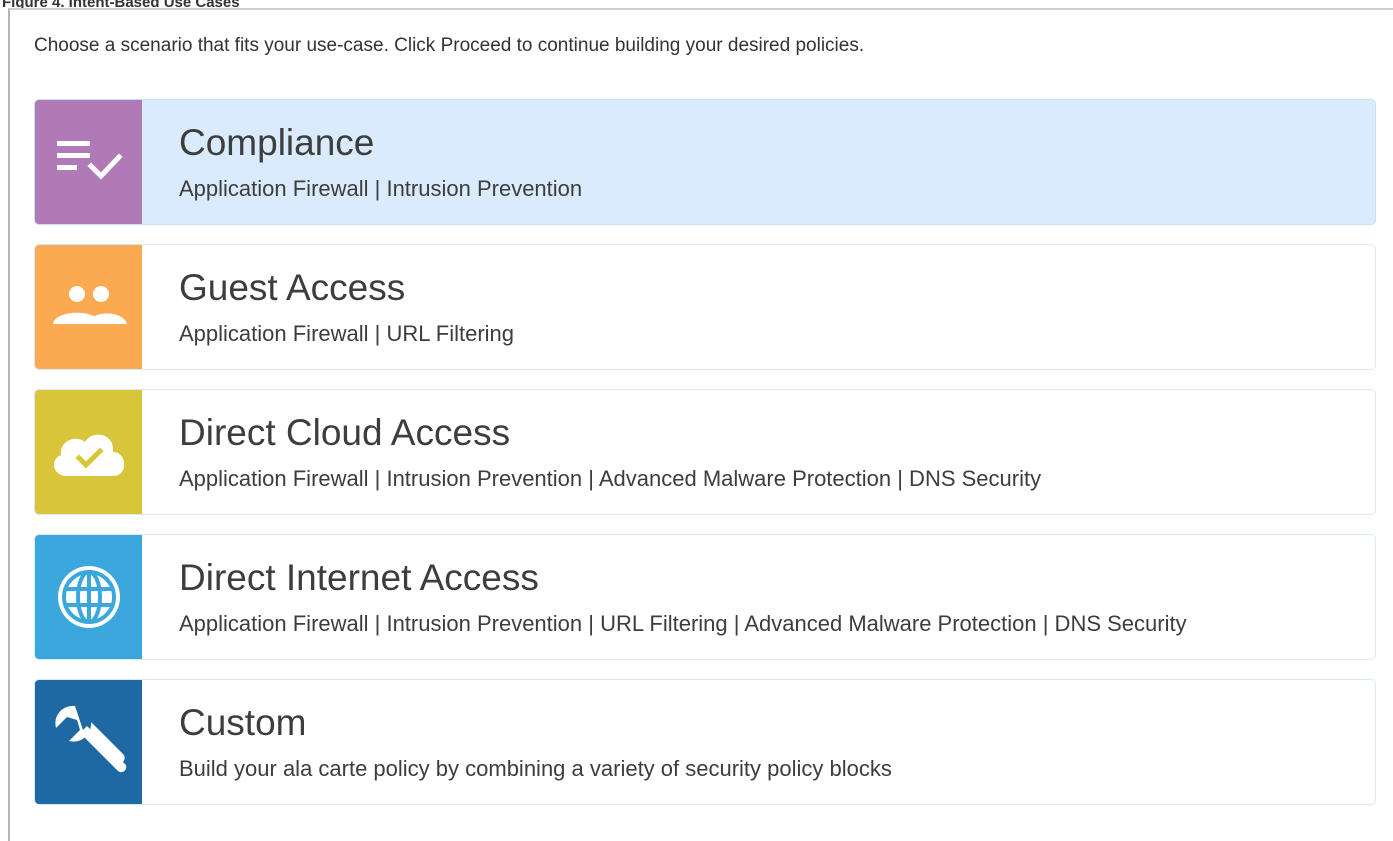 The width and height of the screenshot is (1393, 841). I want to click on scenario-title: Custom, so click(243, 722).